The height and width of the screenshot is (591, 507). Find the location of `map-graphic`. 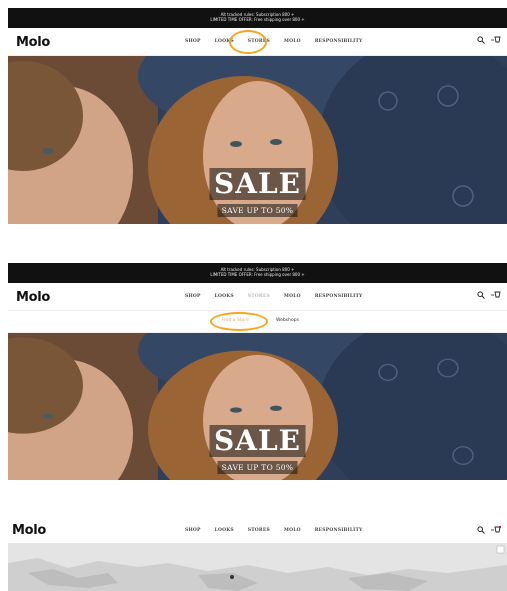

map-graphic is located at coordinates (257, 567).